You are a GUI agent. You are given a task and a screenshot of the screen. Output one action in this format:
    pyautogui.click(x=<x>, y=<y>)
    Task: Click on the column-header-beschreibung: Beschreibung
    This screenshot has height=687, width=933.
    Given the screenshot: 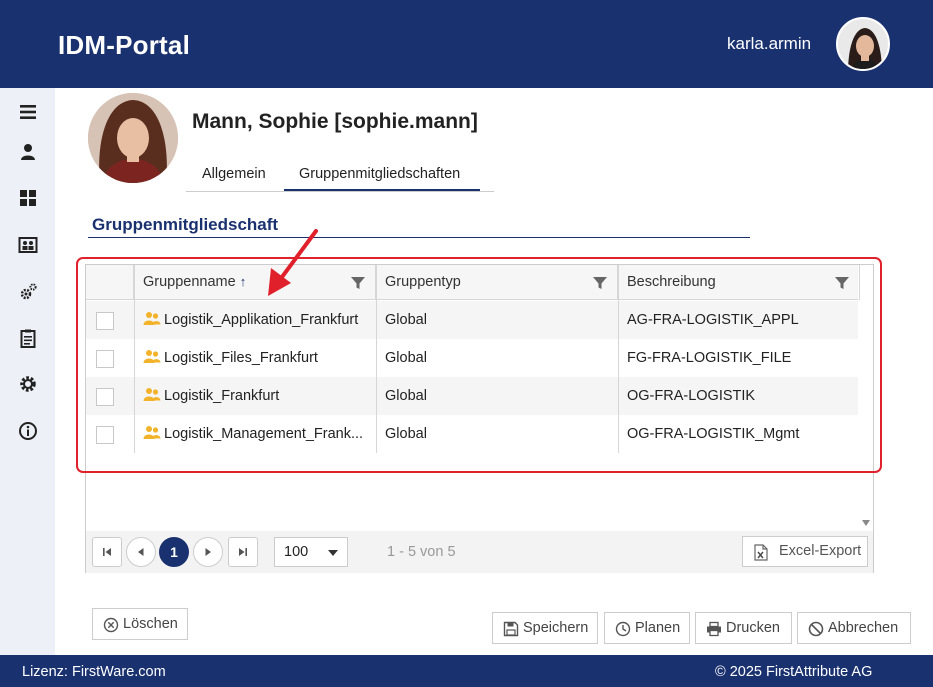 What is the action you would take?
    pyautogui.click(x=739, y=282)
    